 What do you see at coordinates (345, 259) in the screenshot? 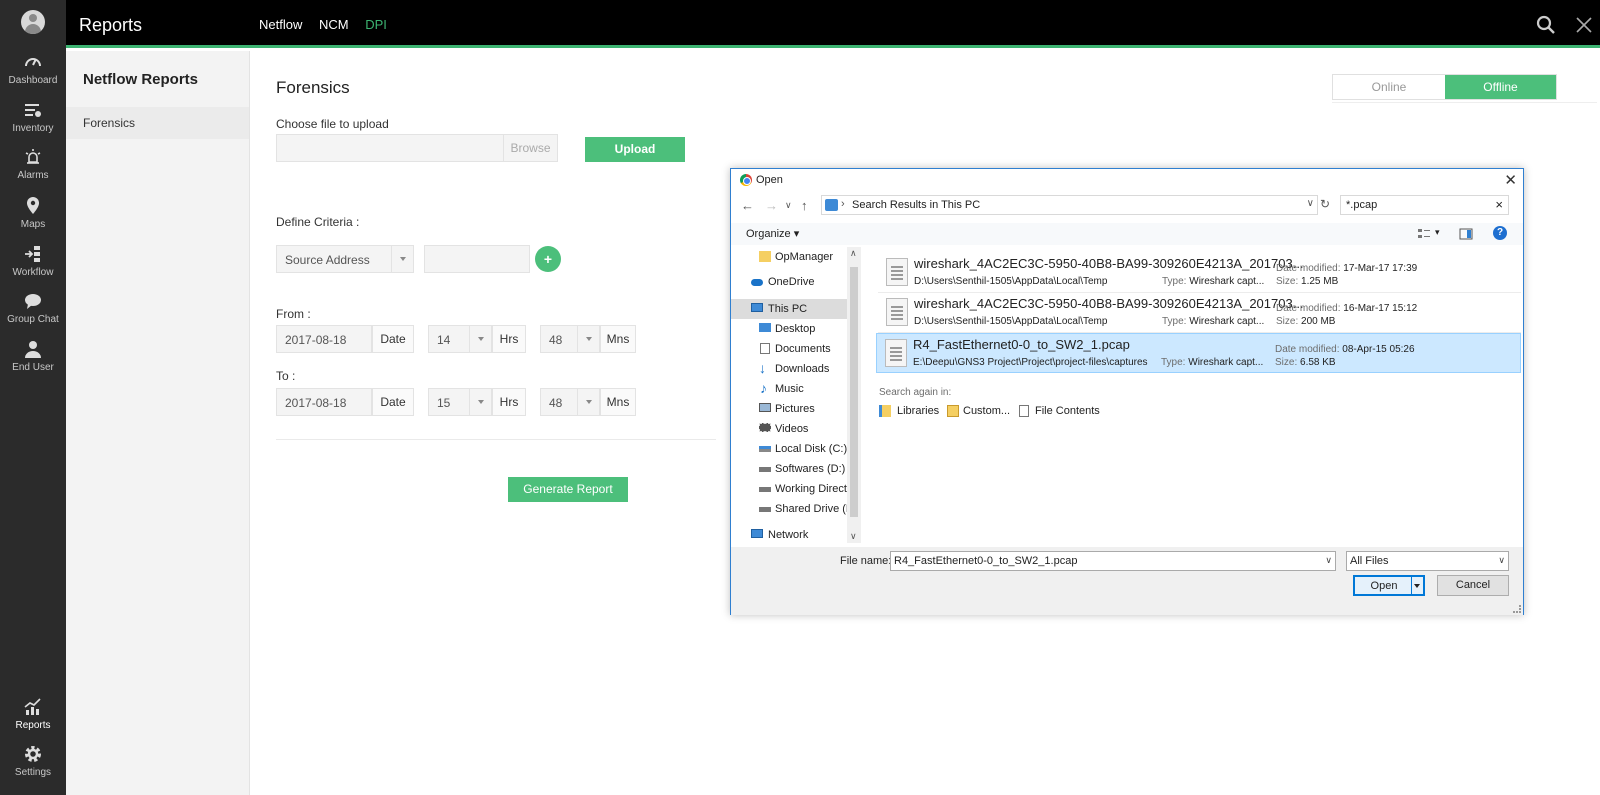
I see `criteria-select: Source Address` at bounding box center [345, 259].